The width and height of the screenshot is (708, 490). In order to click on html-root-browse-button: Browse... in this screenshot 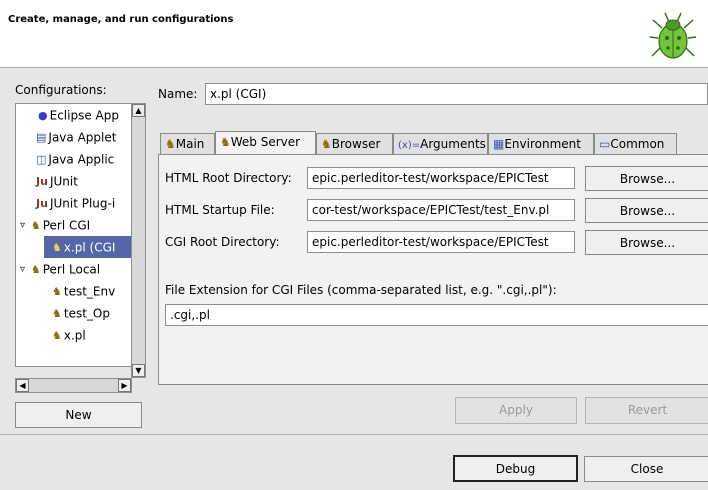, I will do `click(646, 178)`.